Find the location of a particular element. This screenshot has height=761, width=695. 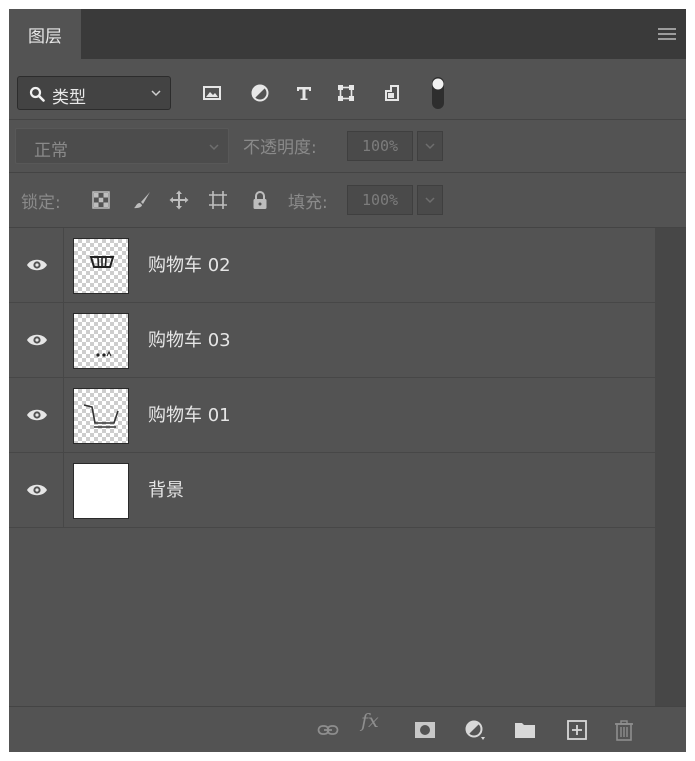

opacity-dropdown is located at coordinates (430, 146).